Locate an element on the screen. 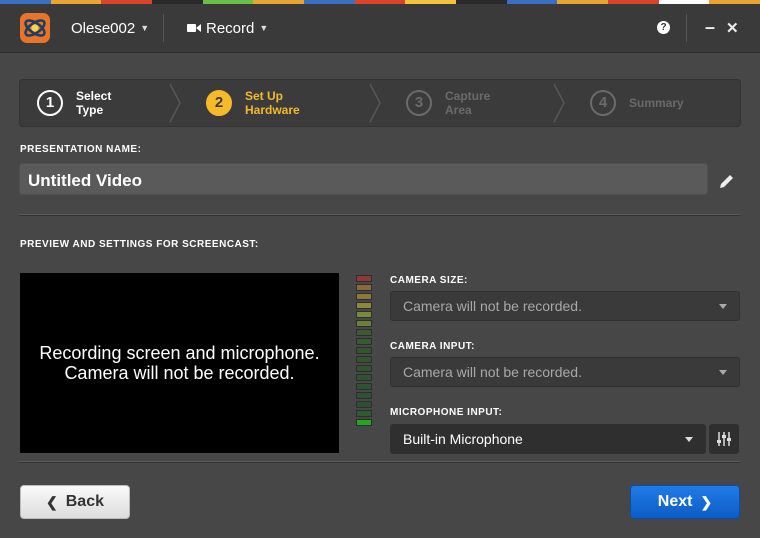  microphone-input-value: Built-in Microphone is located at coordinates (463, 439).